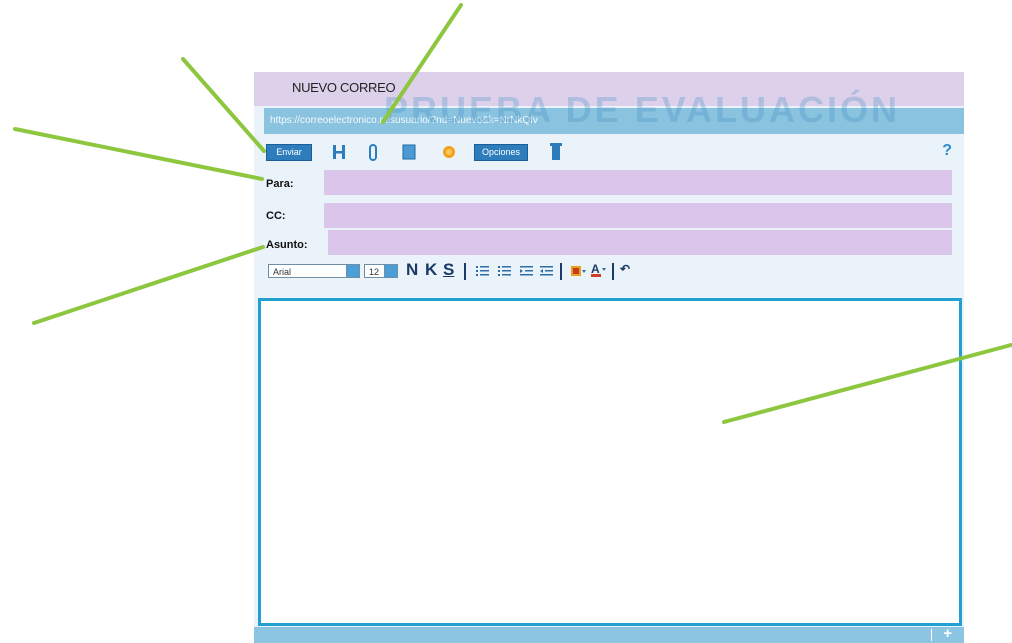 The height and width of the screenshot is (643, 1012). I want to click on cc-field, so click(638, 215).